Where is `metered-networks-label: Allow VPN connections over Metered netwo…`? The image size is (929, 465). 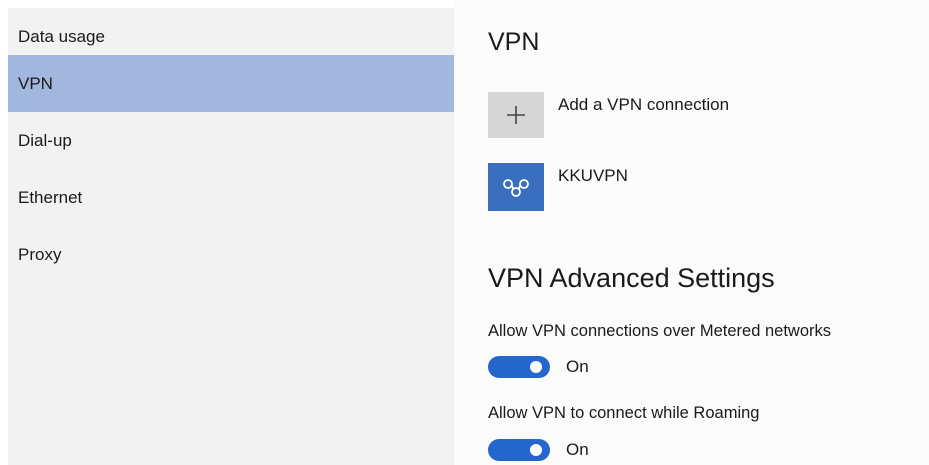 metered-networks-label: Allow VPN connections over Metered netwo… is located at coordinates (659, 331).